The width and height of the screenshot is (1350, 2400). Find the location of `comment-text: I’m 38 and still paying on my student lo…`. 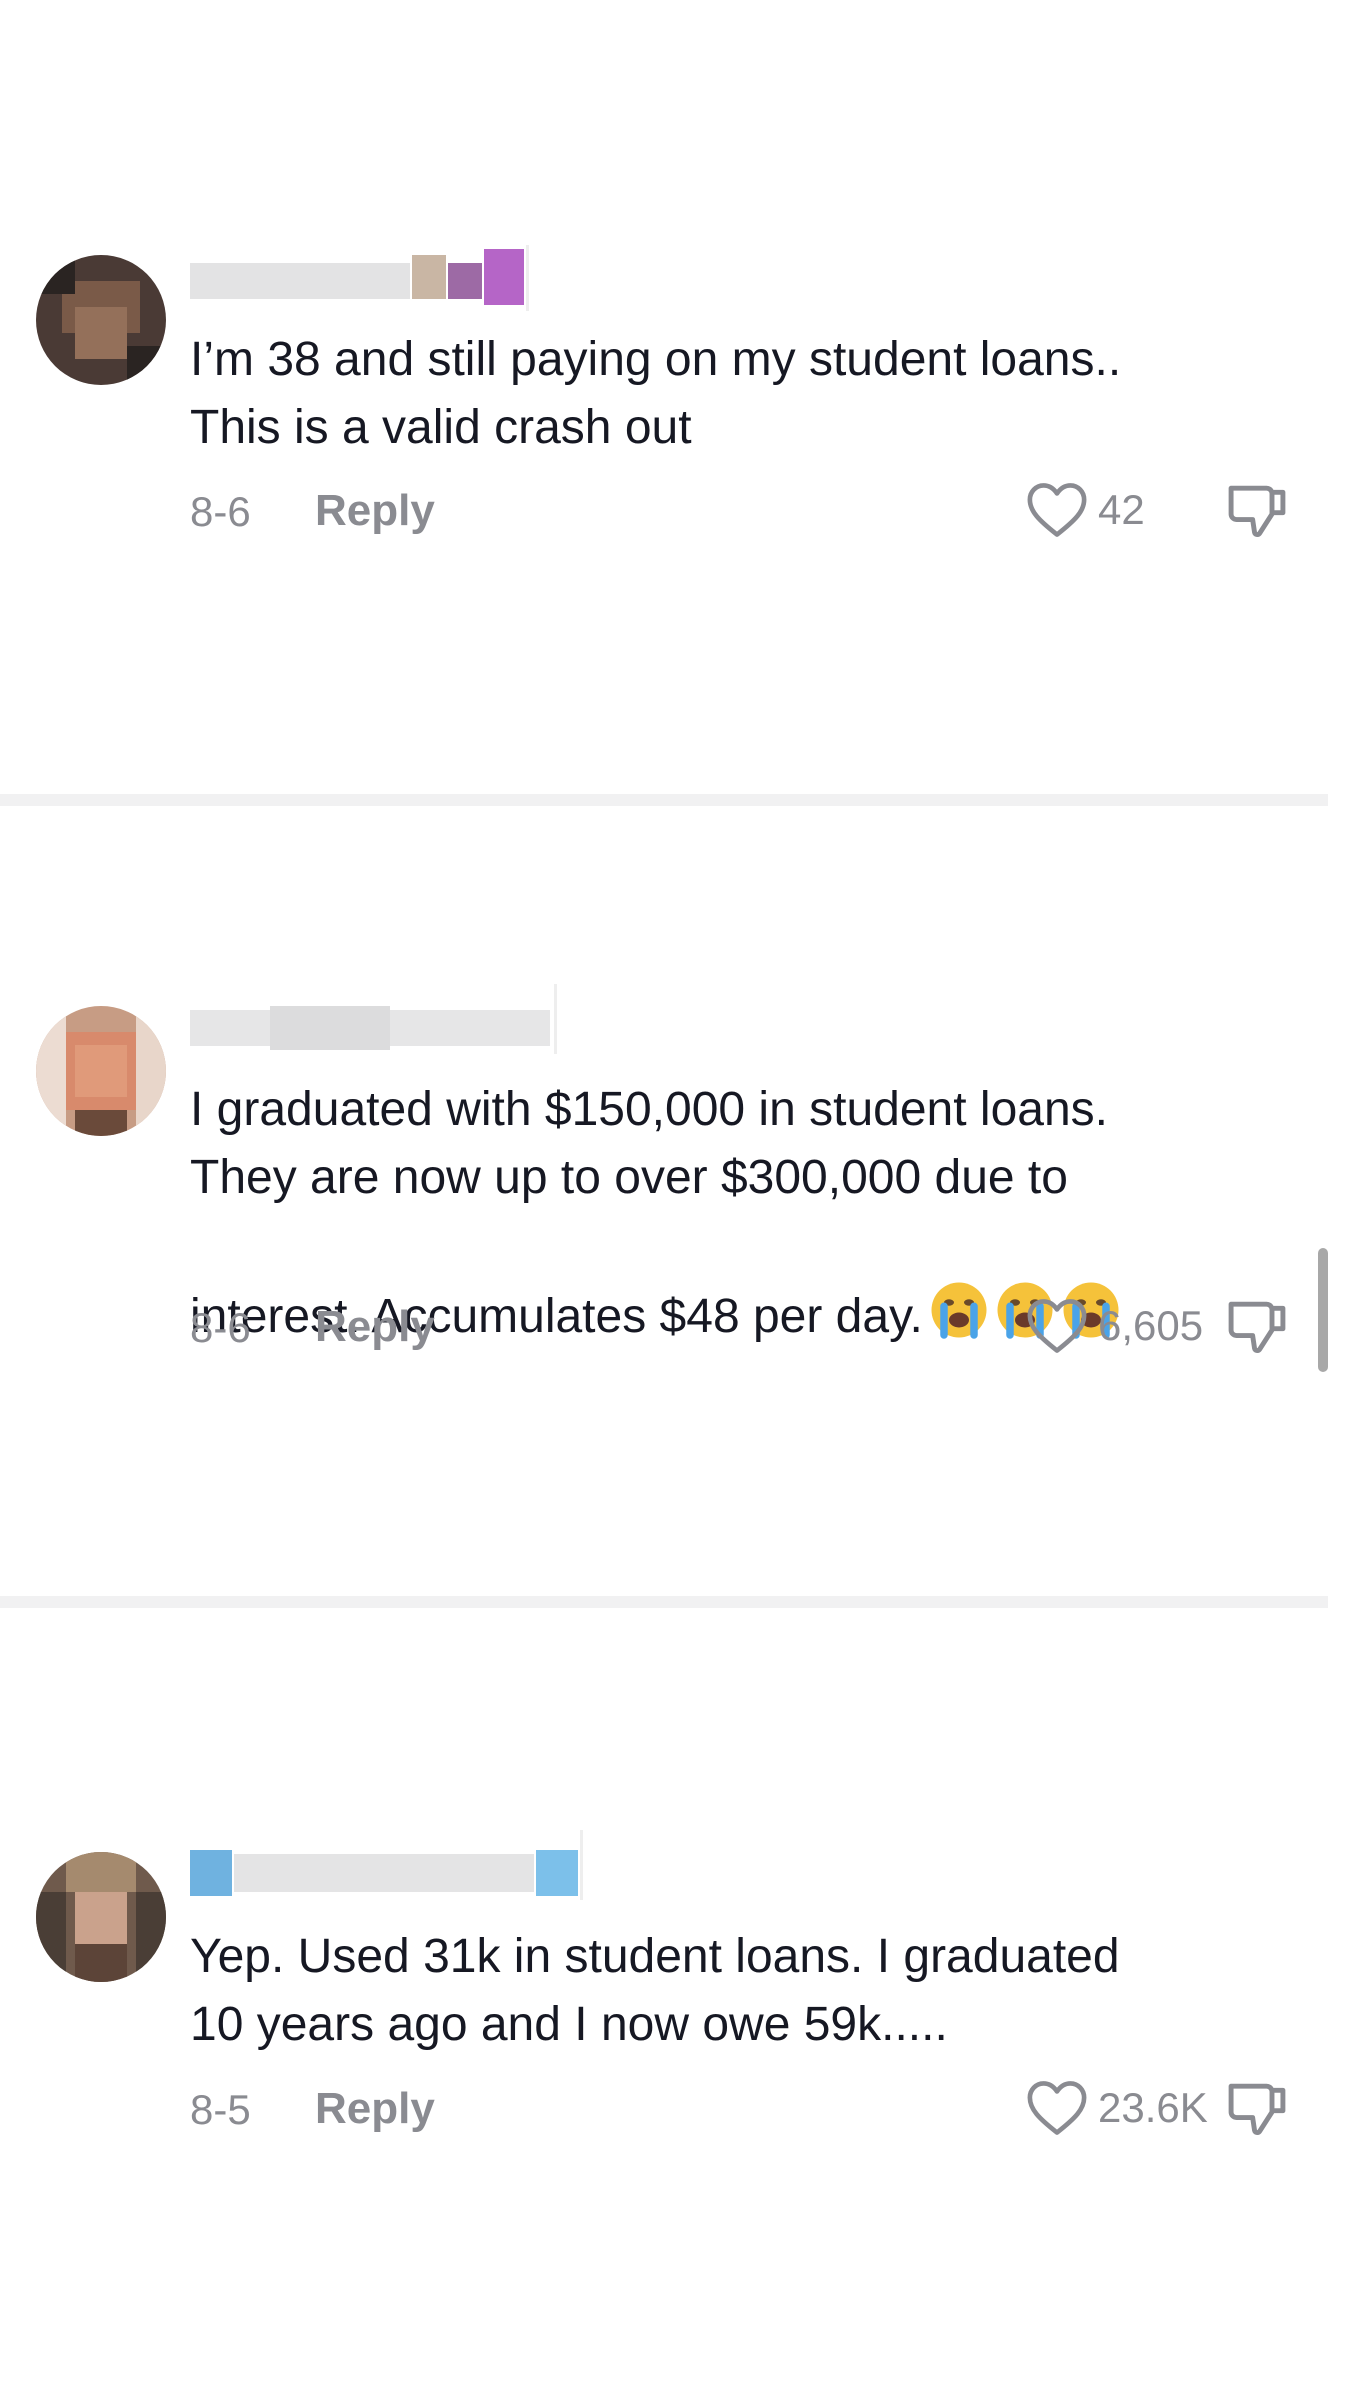

comment-text: I’m 38 and still paying on my student lo… is located at coordinates (656, 393).